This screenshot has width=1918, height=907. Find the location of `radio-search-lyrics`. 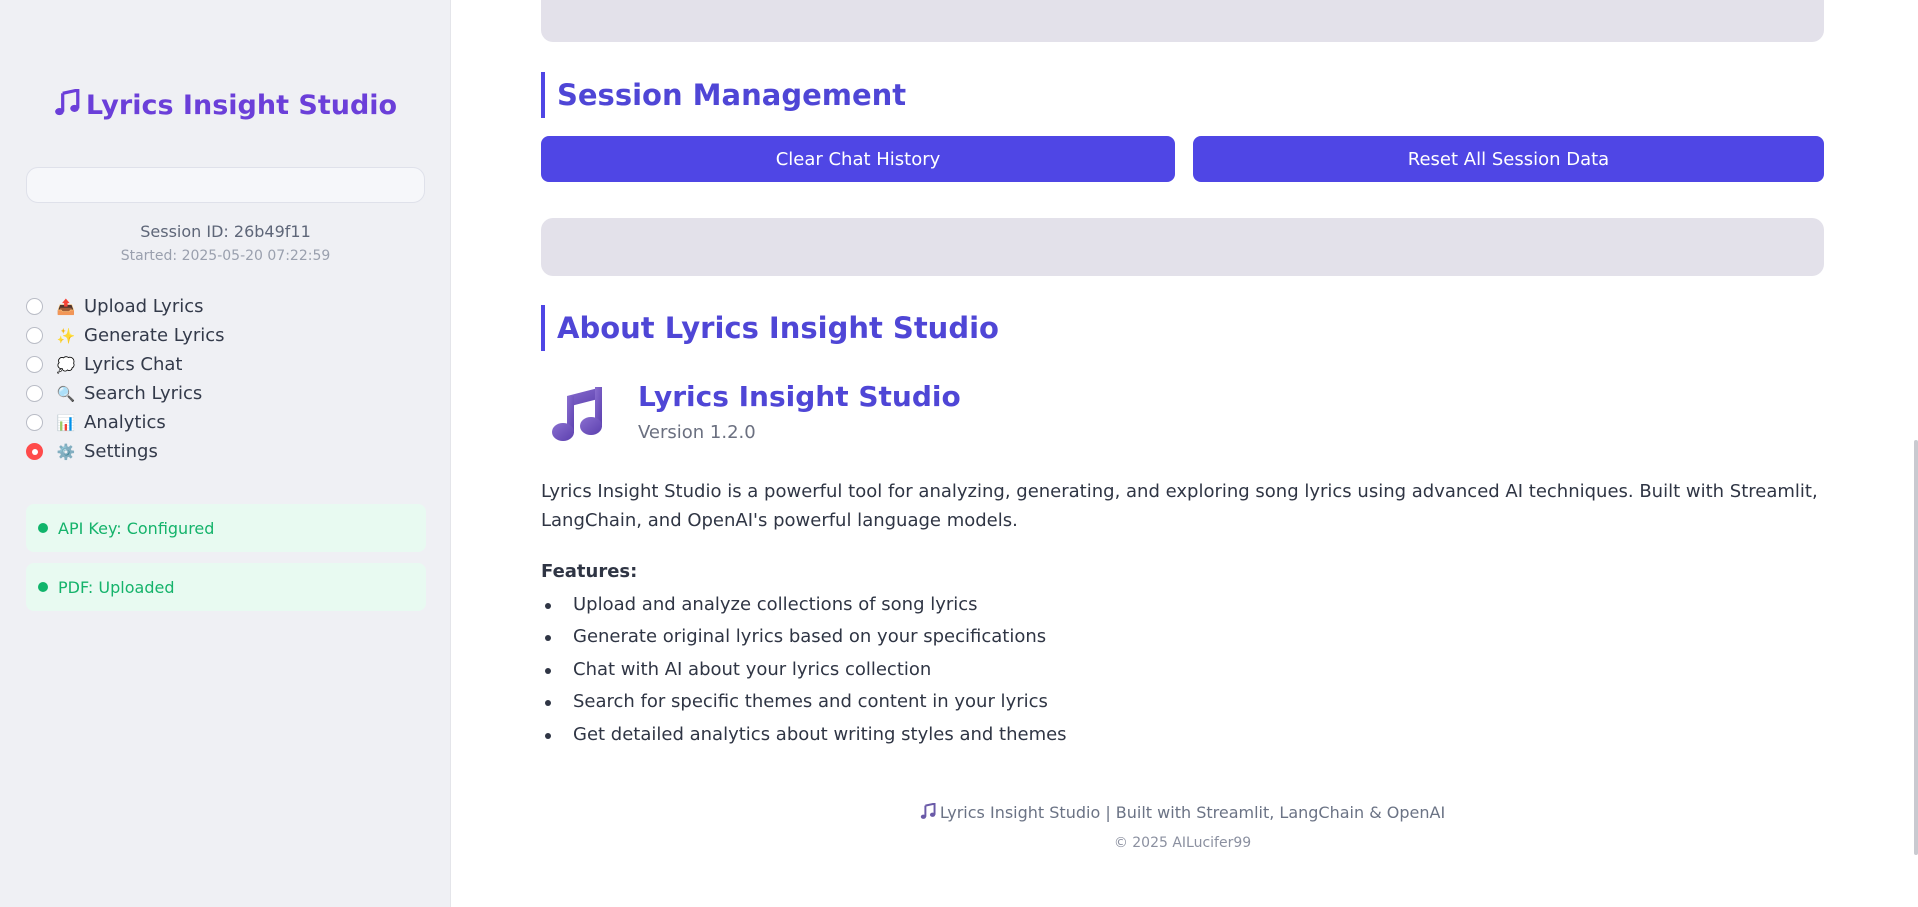

radio-search-lyrics is located at coordinates (34, 393).